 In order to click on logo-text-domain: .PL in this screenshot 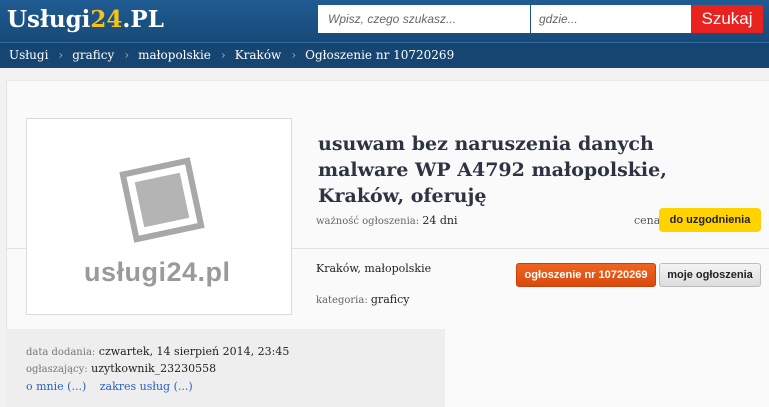, I will do `click(143, 19)`.